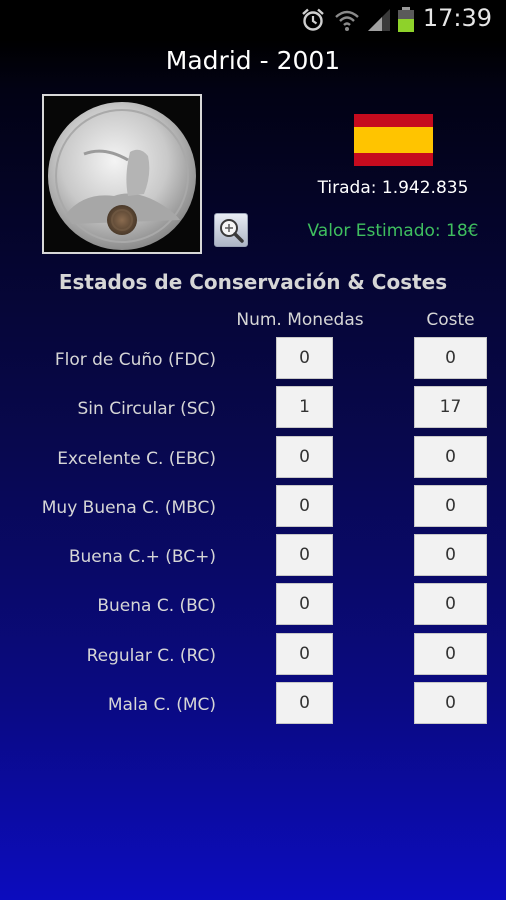 The image size is (506, 900). Describe the element at coordinates (122, 174) in the screenshot. I see `coin-image` at that location.